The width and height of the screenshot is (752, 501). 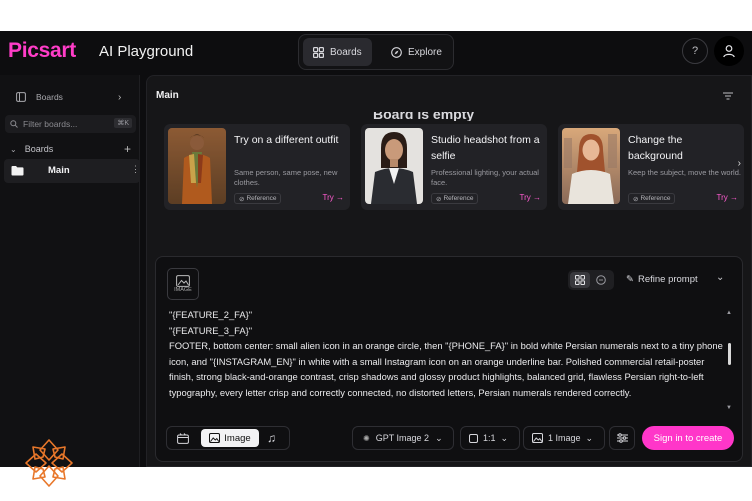 I want to click on model-sparkle-icon: ✺, so click(x=366, y=438).